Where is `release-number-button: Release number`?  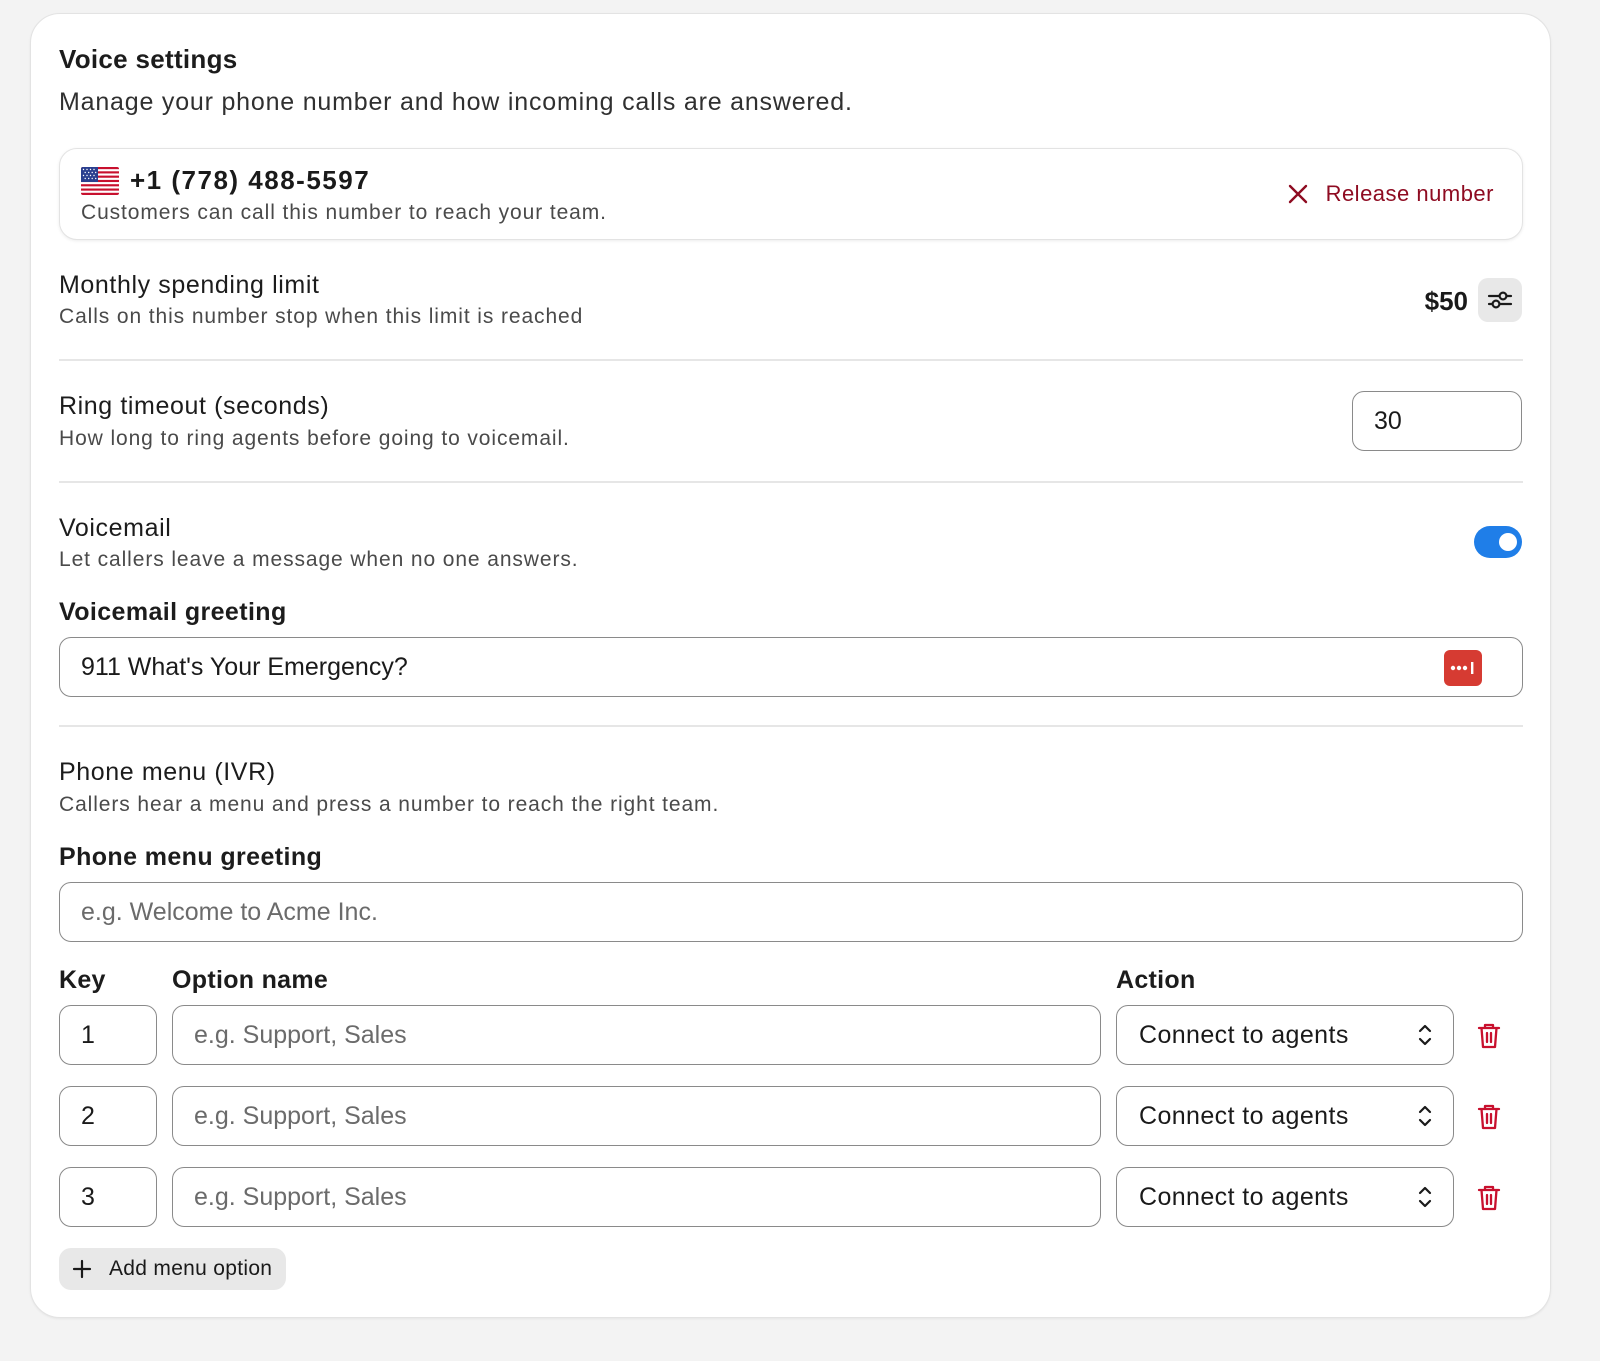 release-number-button: Release number is located at coordinates (1390, 194).